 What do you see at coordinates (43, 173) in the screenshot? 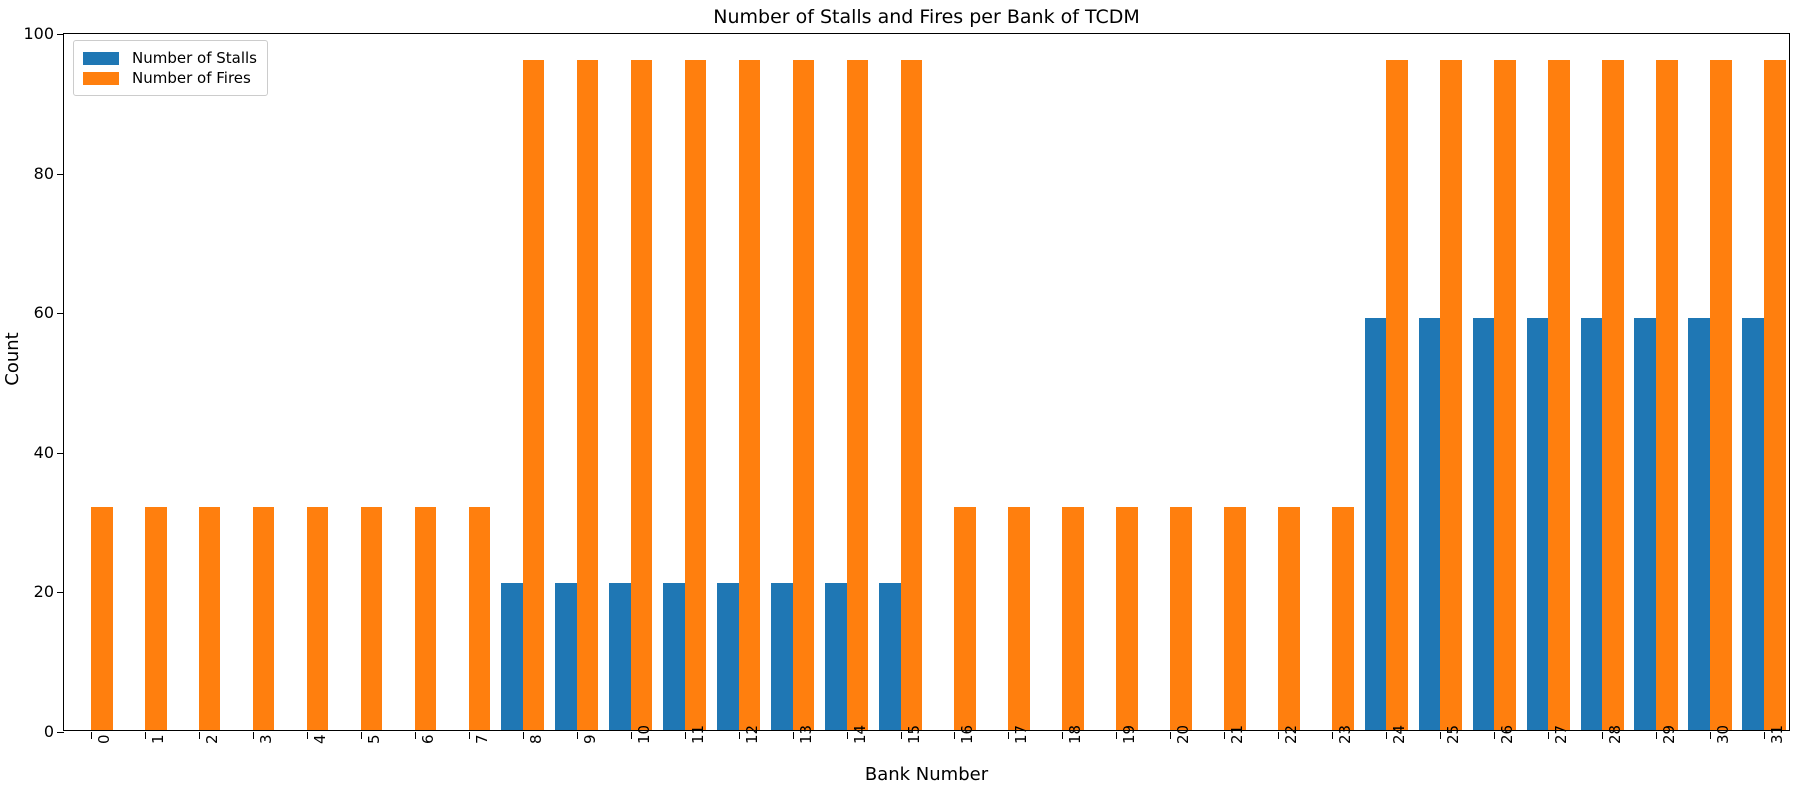
I see `y-tick-label: 80` at bounding box center [43, 173].